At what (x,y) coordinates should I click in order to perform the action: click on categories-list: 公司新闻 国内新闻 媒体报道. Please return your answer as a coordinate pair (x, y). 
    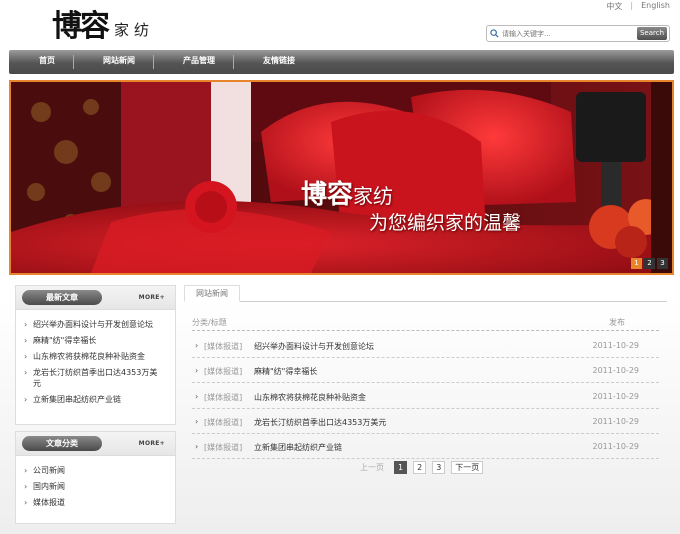
    Looking at the image, I should click on (95, 486).